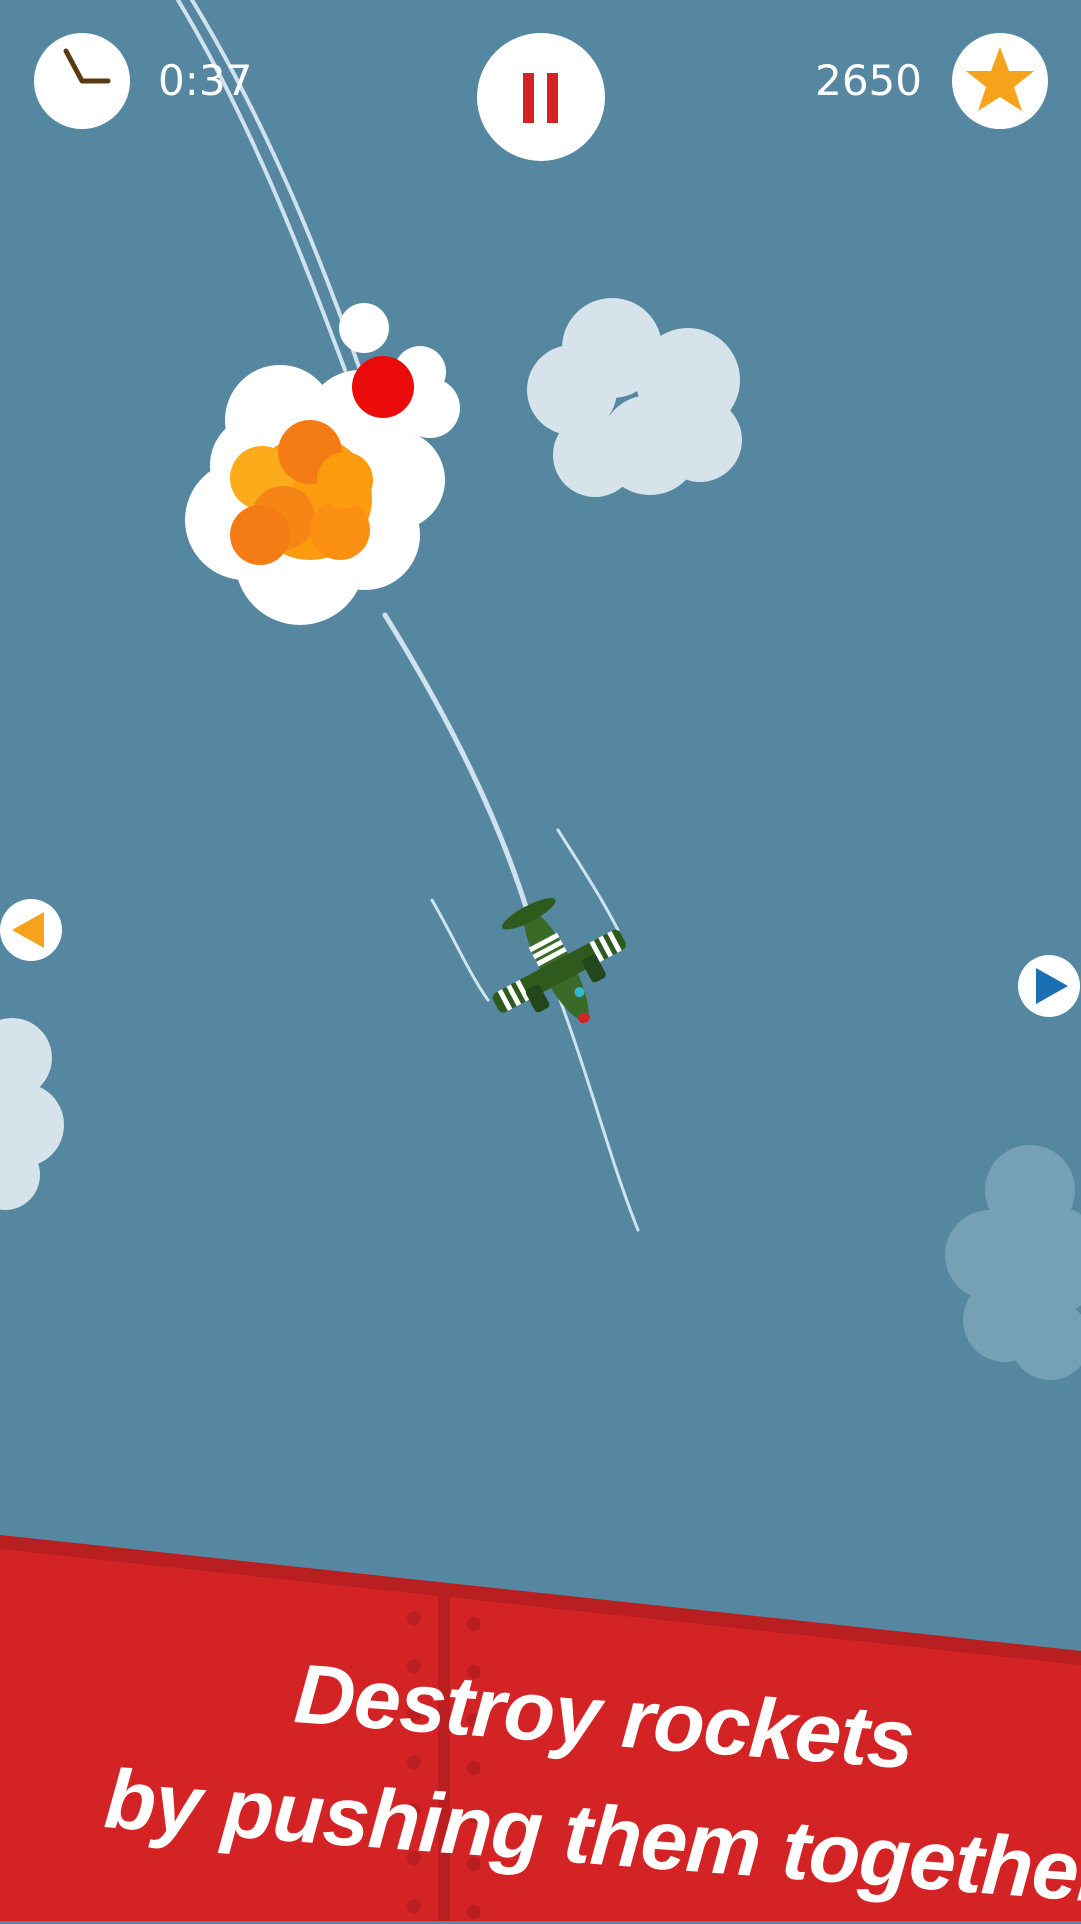 This screenshot has width=1081, height=1924. I want to click on steer-left-button, so click(31, 930).